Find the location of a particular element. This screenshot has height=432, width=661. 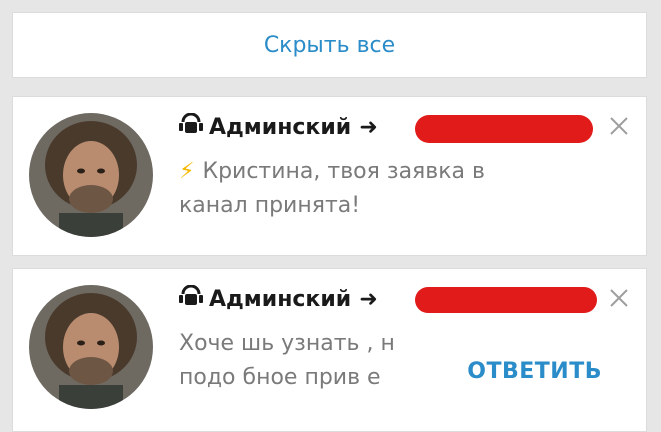

hide-all-panel: Скрыть все is located at coordinates (329, 45).